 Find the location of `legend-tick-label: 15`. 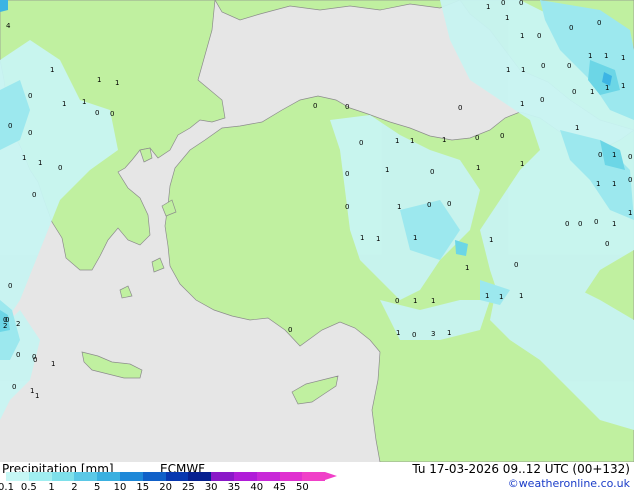

legend-tick-label: 15 is located at coordinates (143, 487).